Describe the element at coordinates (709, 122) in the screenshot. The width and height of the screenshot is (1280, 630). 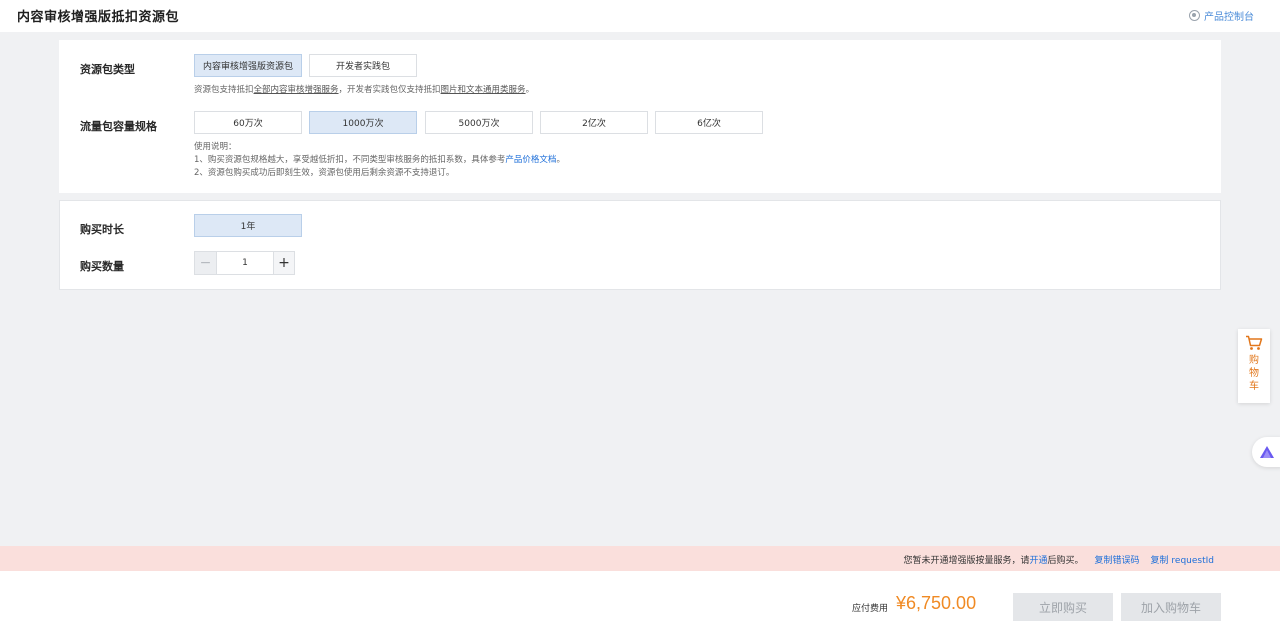
I see `capacity-option-6yi: 6亿次` at that location.